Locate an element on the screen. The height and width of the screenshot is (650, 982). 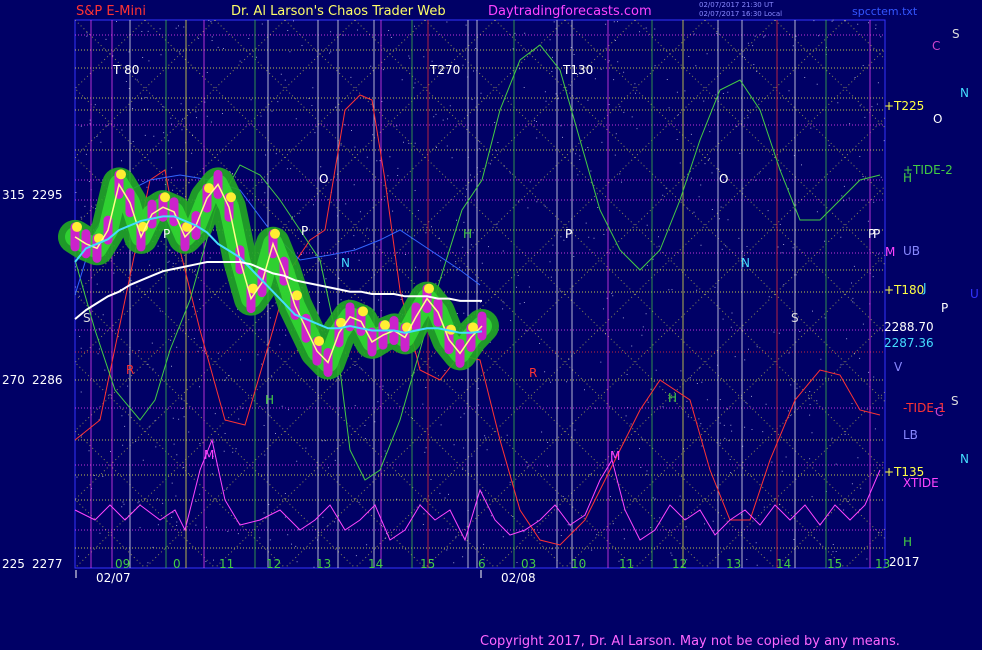
top-cycle-marker: T 80 is located at coordinates (125, 70).